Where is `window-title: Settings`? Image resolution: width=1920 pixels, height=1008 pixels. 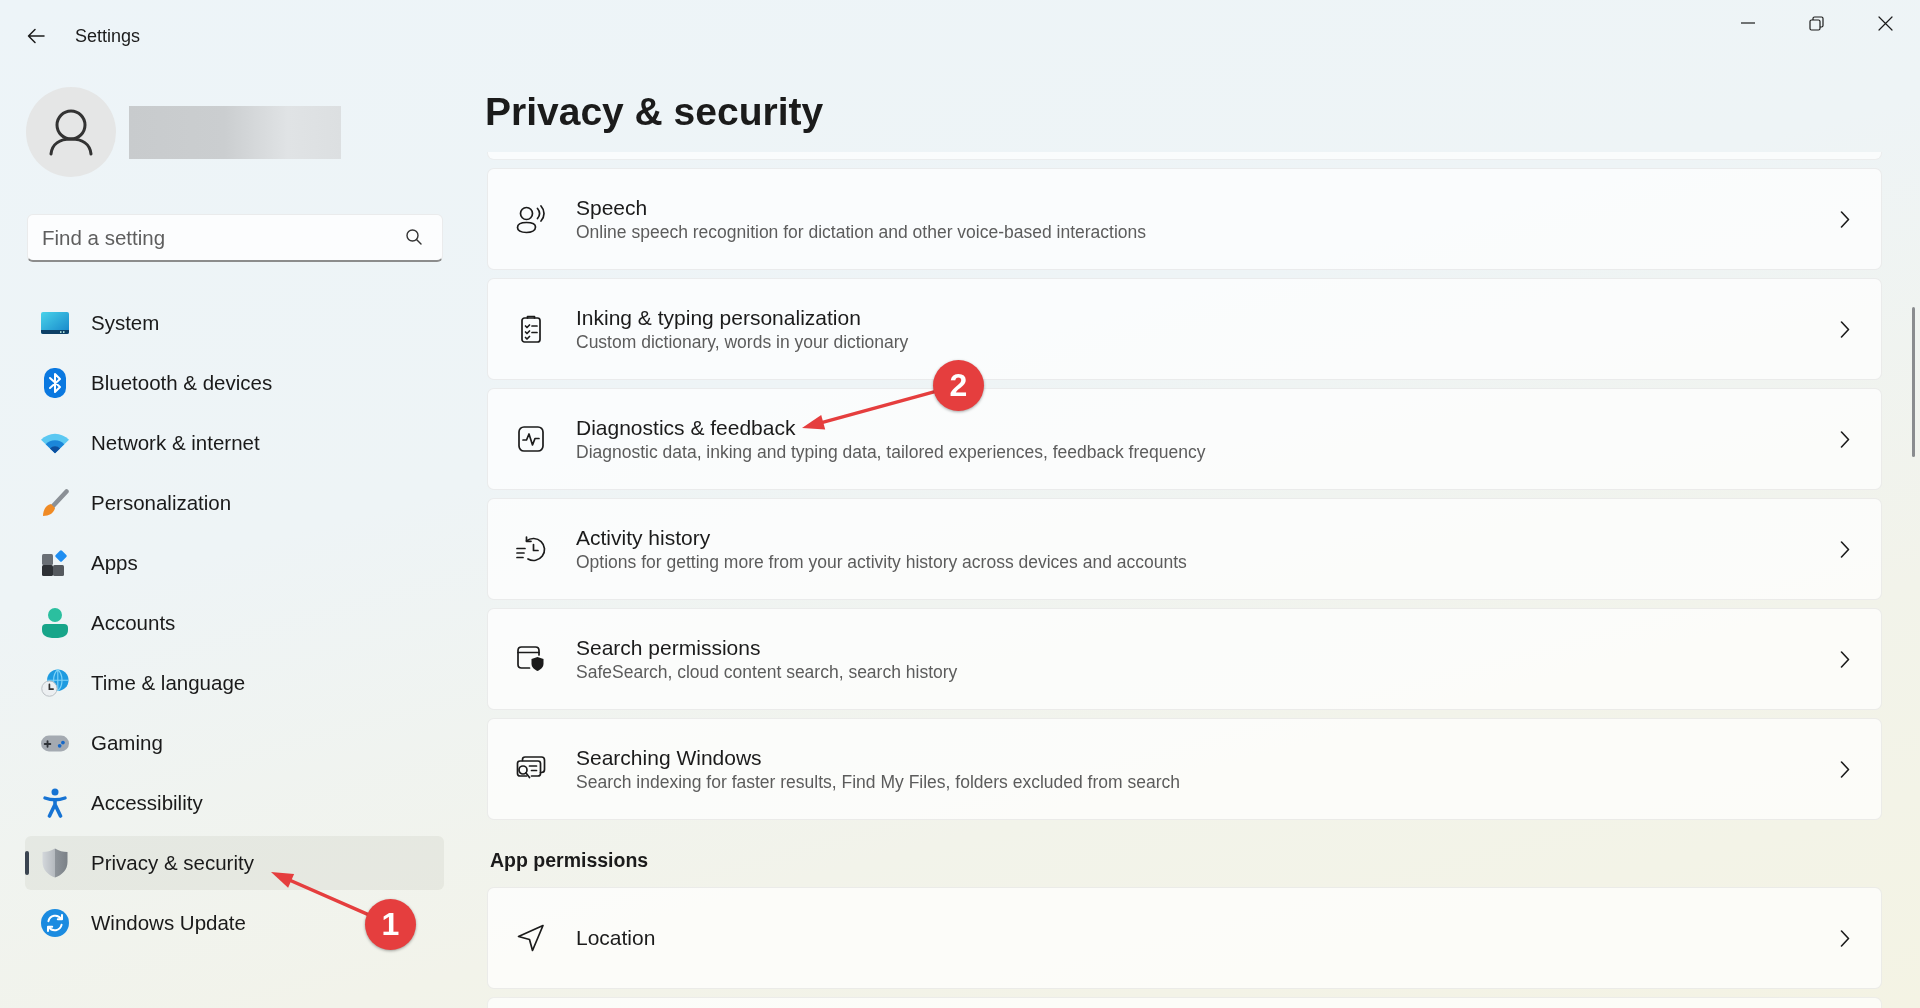 window-title: Settings is located at coordinates (108, 36).